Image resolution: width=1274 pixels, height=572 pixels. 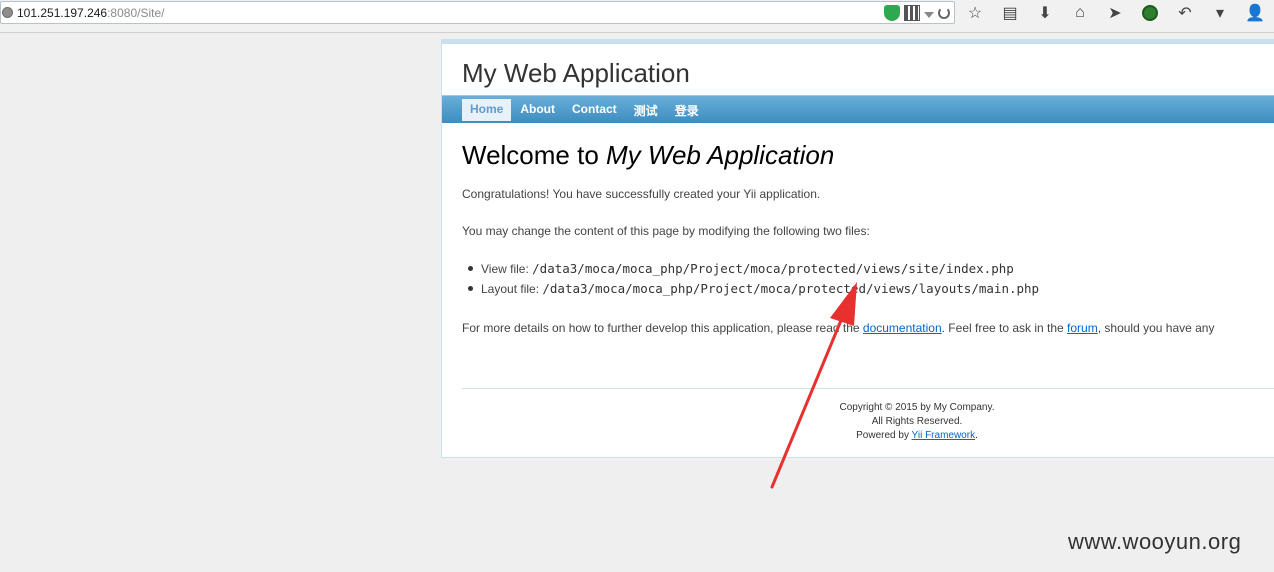 I want to click on bookmark-star-icon: ☆, so click(x=975, y=13).